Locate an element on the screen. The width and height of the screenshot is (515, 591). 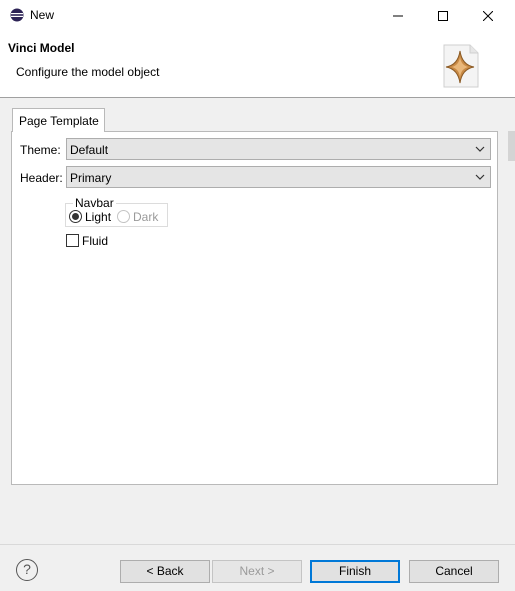
wizard-banner: Vinci Model Configure the model object is located at coordinates (257, 64).